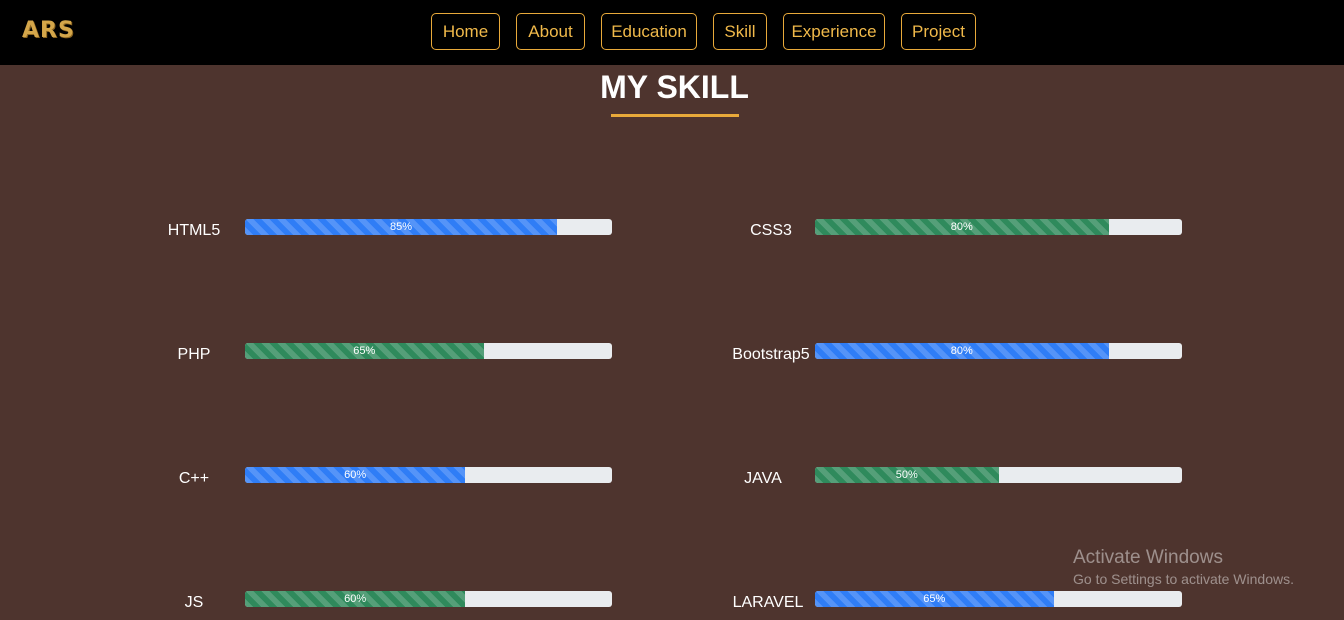 The image size is (1344, 620). Describe the element at coordinates (834, 31) in the screenshot. I see `nav-experience-button: Experience` at that location.